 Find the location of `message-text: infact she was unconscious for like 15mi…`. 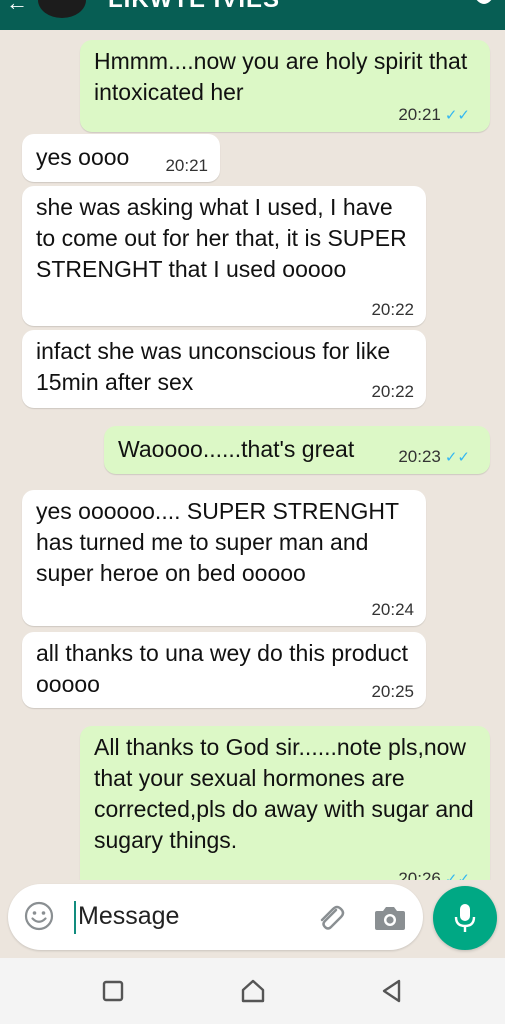

message-text: infact she was unconscious for like 15mi… is located at coordinates (213, 366).